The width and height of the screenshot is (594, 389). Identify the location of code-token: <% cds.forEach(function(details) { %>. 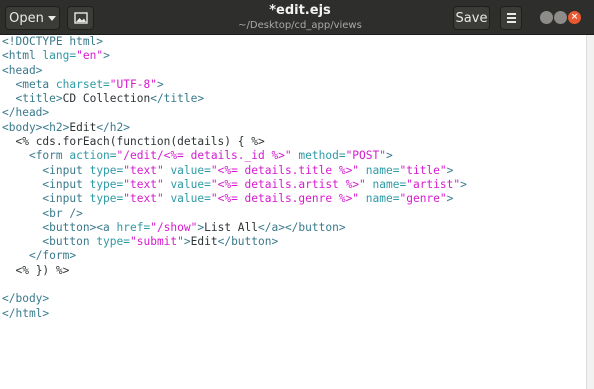
(140, 142).